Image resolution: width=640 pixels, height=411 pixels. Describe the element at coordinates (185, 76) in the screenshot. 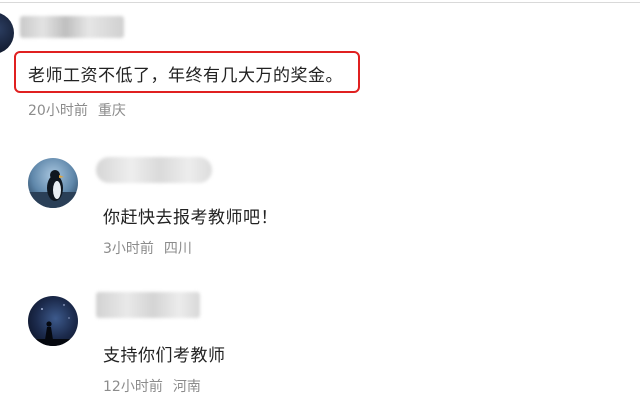

I see `comment-text: 老师工资不低了，年终有几大万的奖金。` at that location.